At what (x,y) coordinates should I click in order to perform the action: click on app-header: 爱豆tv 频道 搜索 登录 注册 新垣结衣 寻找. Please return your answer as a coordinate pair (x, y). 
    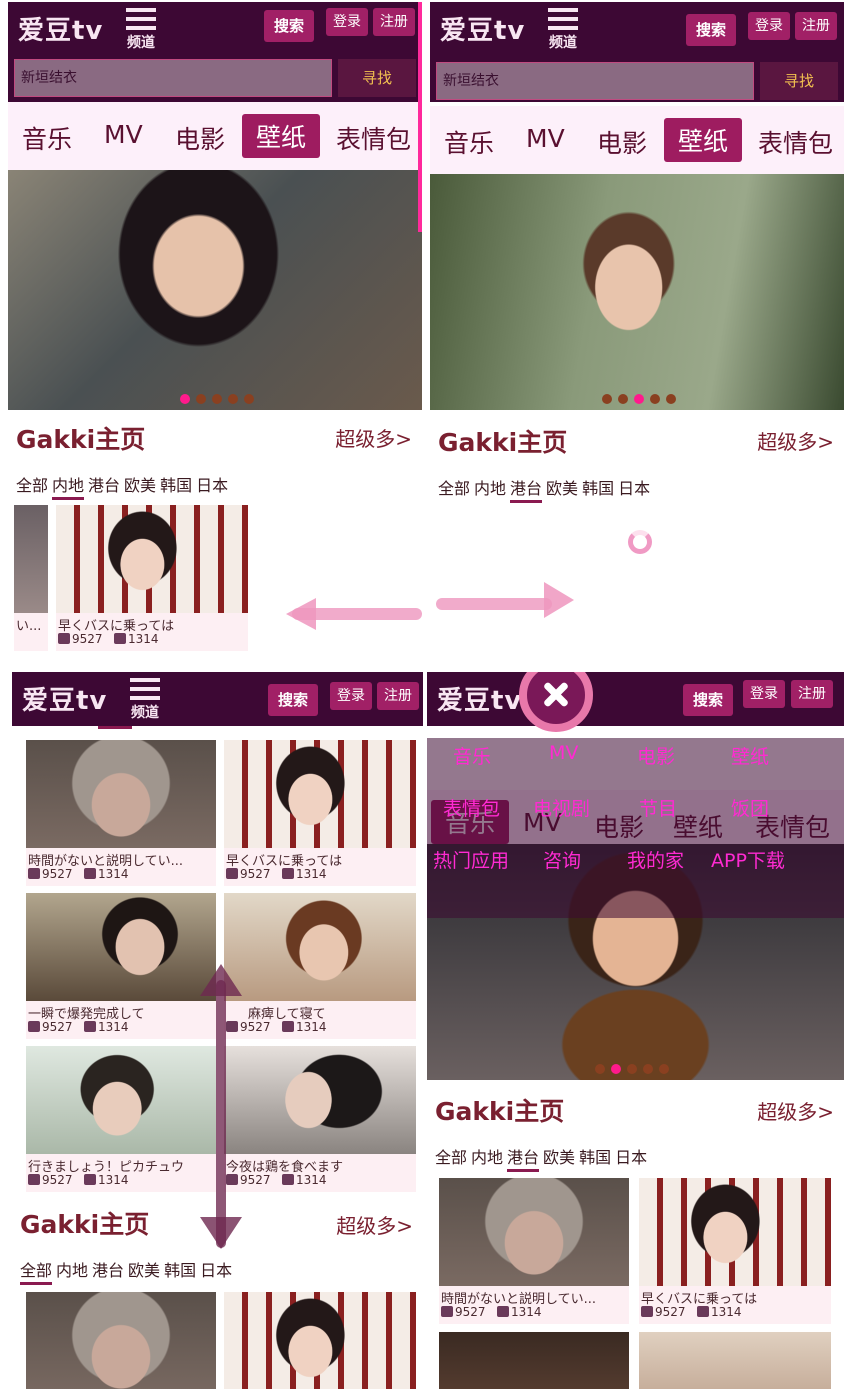
    Looking at the image, I should click on (215, 52).